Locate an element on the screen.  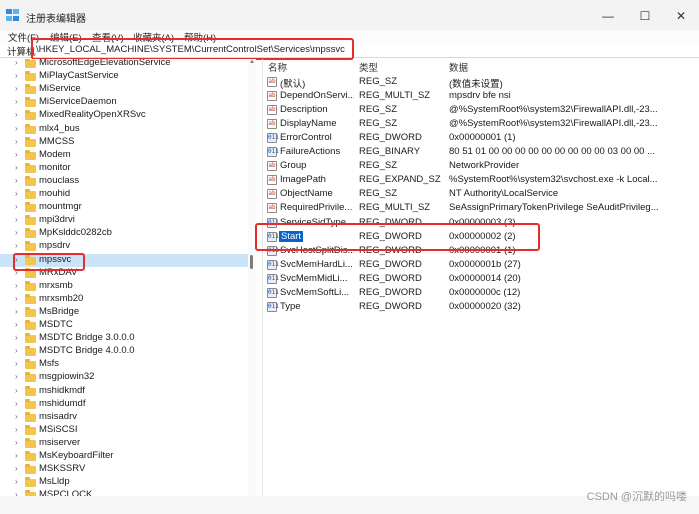
tree-item: › Modem is located at coordinates (124, 155).